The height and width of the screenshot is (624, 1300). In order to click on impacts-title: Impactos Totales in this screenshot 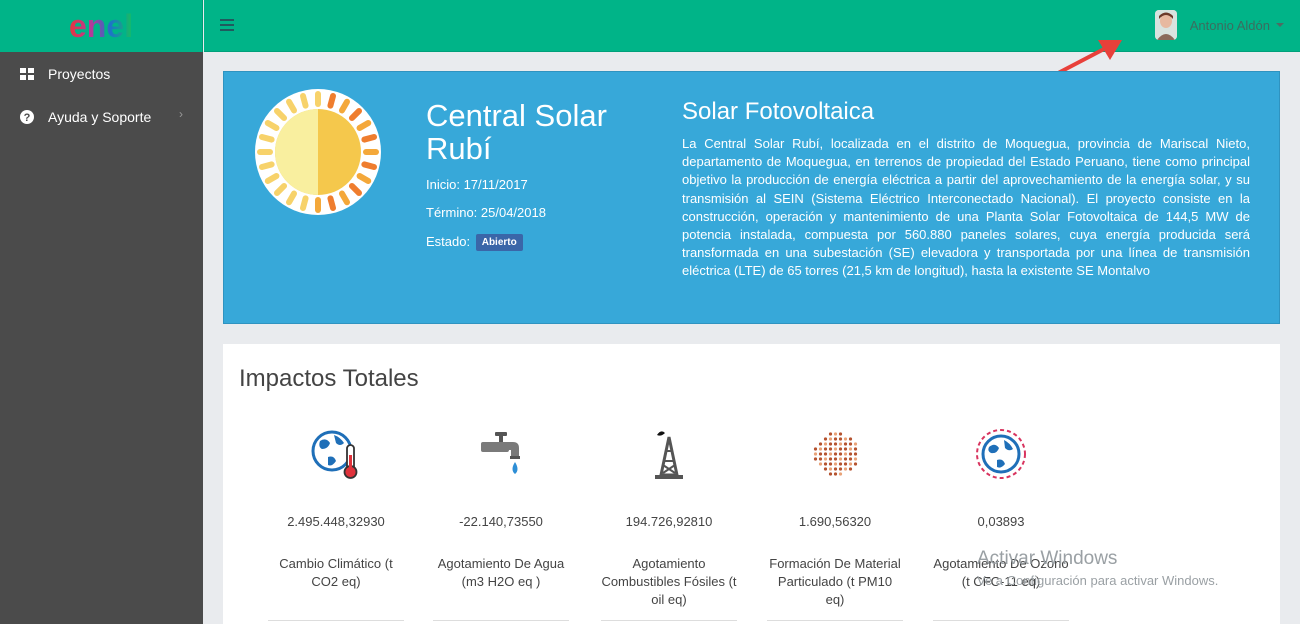, I will do `click(329, 378)`.